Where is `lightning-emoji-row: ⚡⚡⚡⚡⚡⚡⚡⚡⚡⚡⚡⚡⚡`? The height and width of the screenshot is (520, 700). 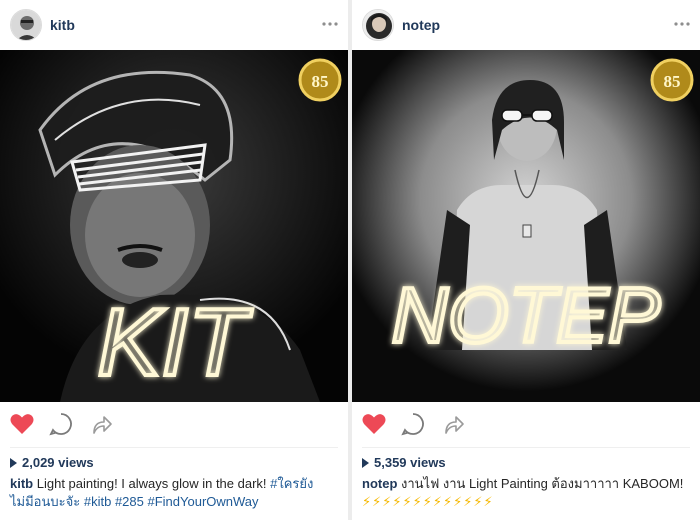 lightning-emoji-row: ⚡⚡⚡⚡⚡⚡⚡⚡⚡⚡⚡⚡⚡ is located at coordinates (428, 501).